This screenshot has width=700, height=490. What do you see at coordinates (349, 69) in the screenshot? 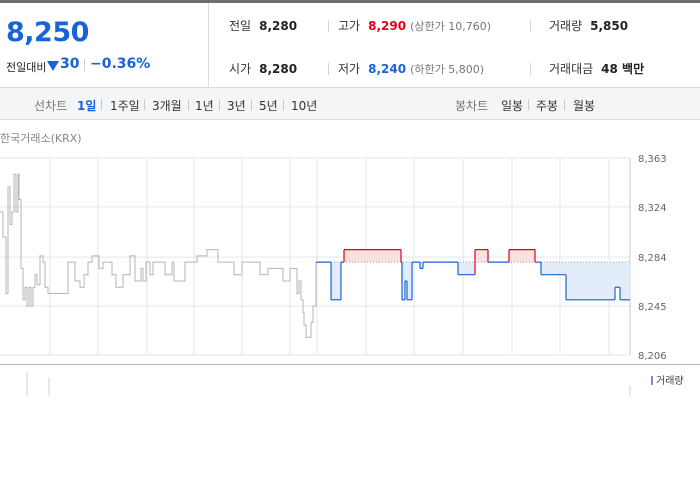
I see `low-label: 저가` at bounding box center [349, 69].